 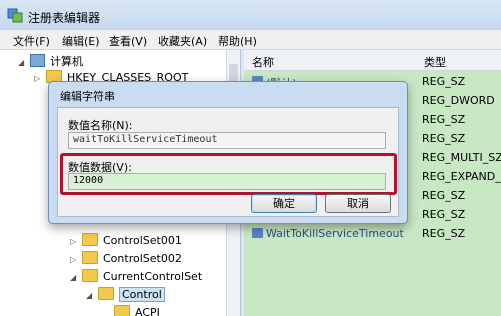 I want to click on tree-node-controlset001: ▷ ControlSet001, so click(x=126, y=241).